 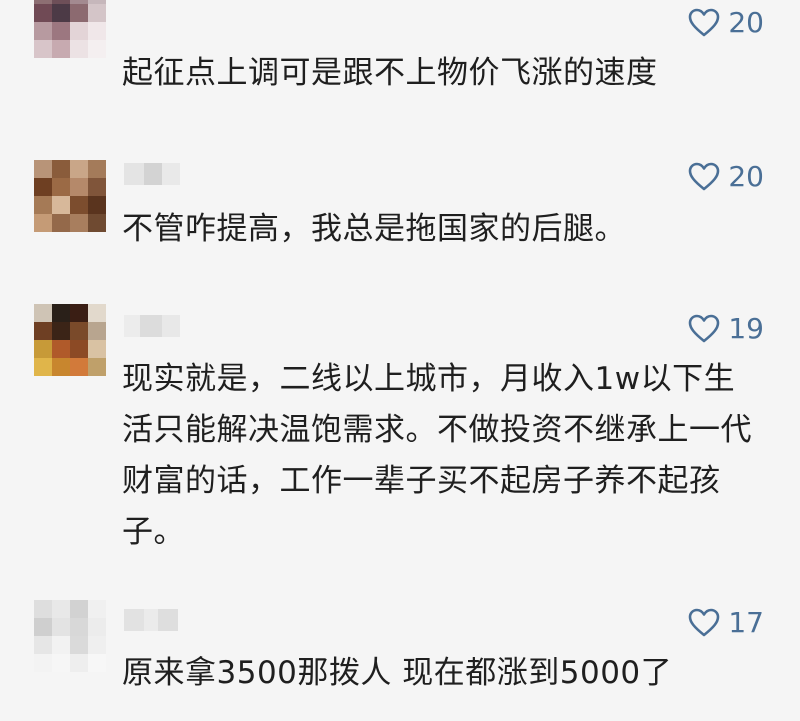 What do you see at coordinates (726, 329) in the screenshot?
I see `like-button: 19` at bounding box center [726, 329].